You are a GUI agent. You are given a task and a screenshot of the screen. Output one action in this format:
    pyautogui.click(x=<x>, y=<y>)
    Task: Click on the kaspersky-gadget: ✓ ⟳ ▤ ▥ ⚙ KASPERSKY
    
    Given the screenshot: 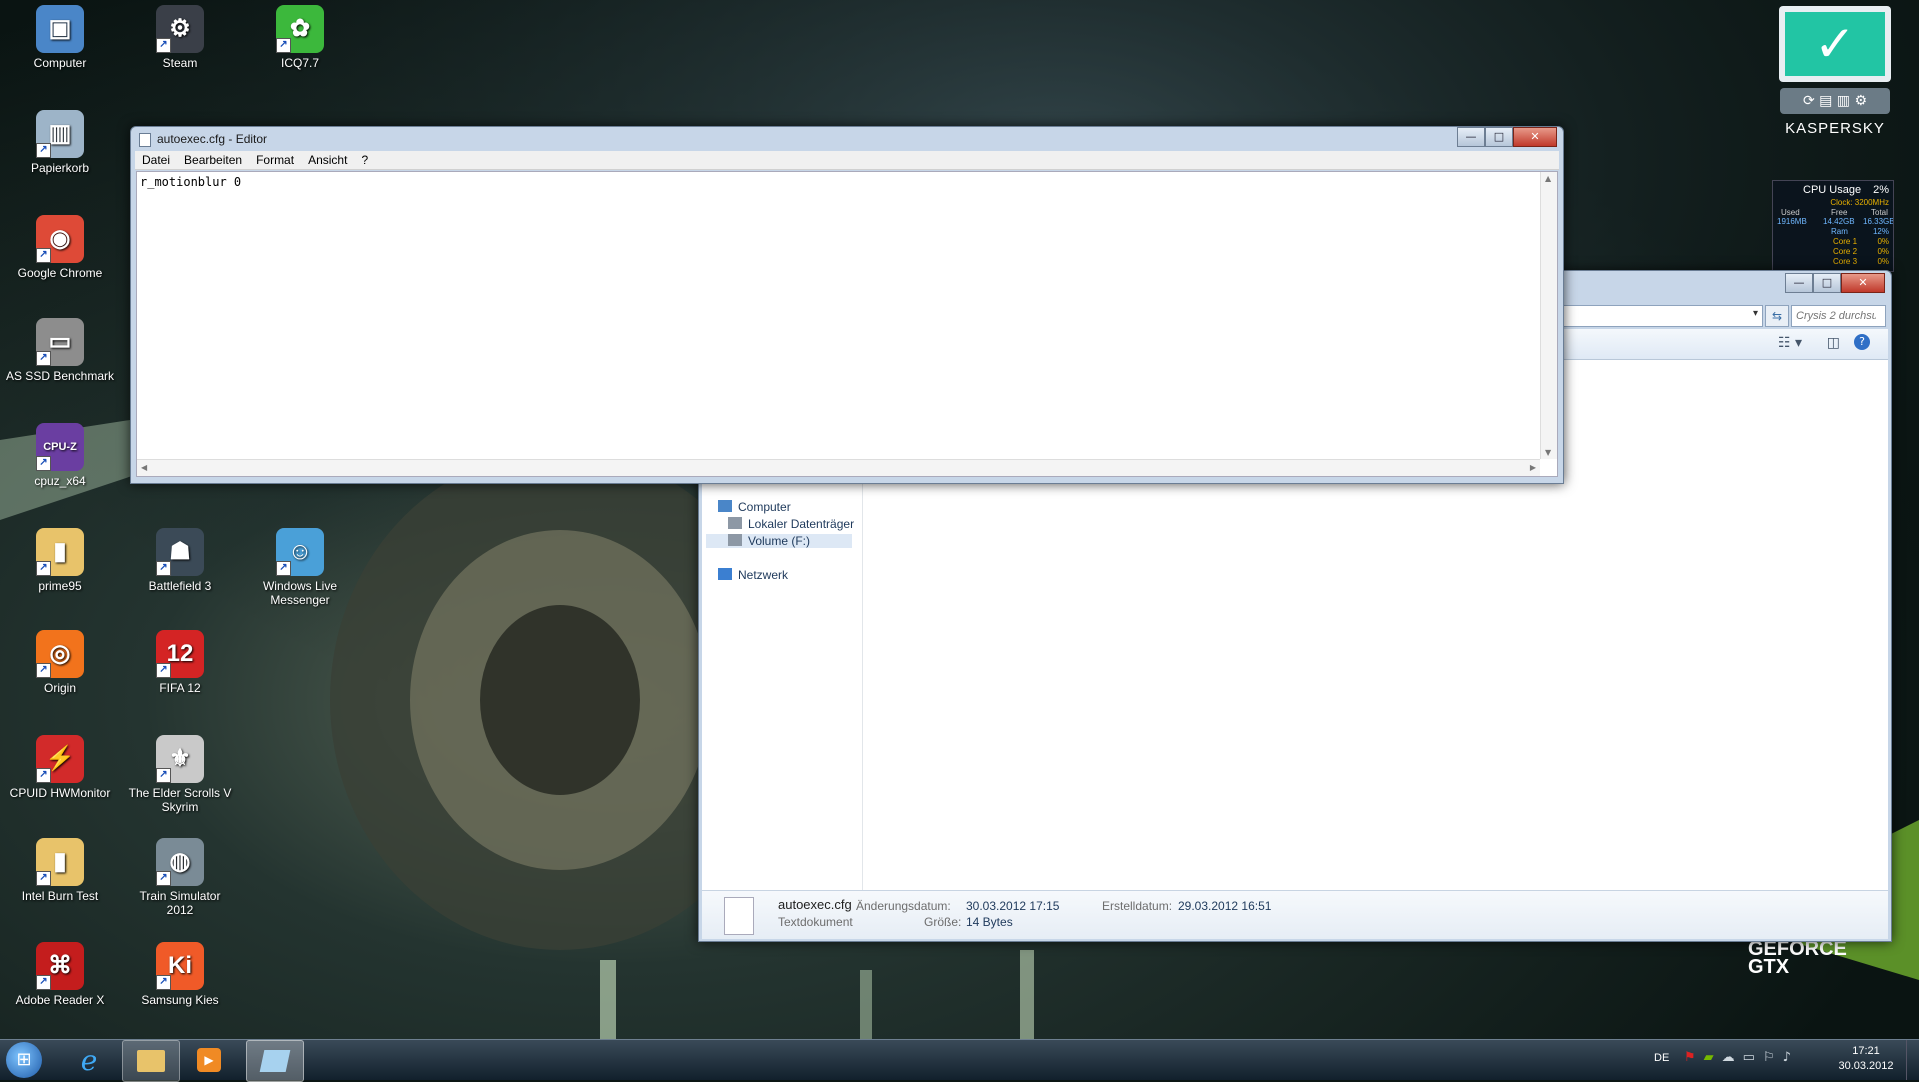 What is the action you would take?
    pyautogui.click(x=1835, y=86)
    